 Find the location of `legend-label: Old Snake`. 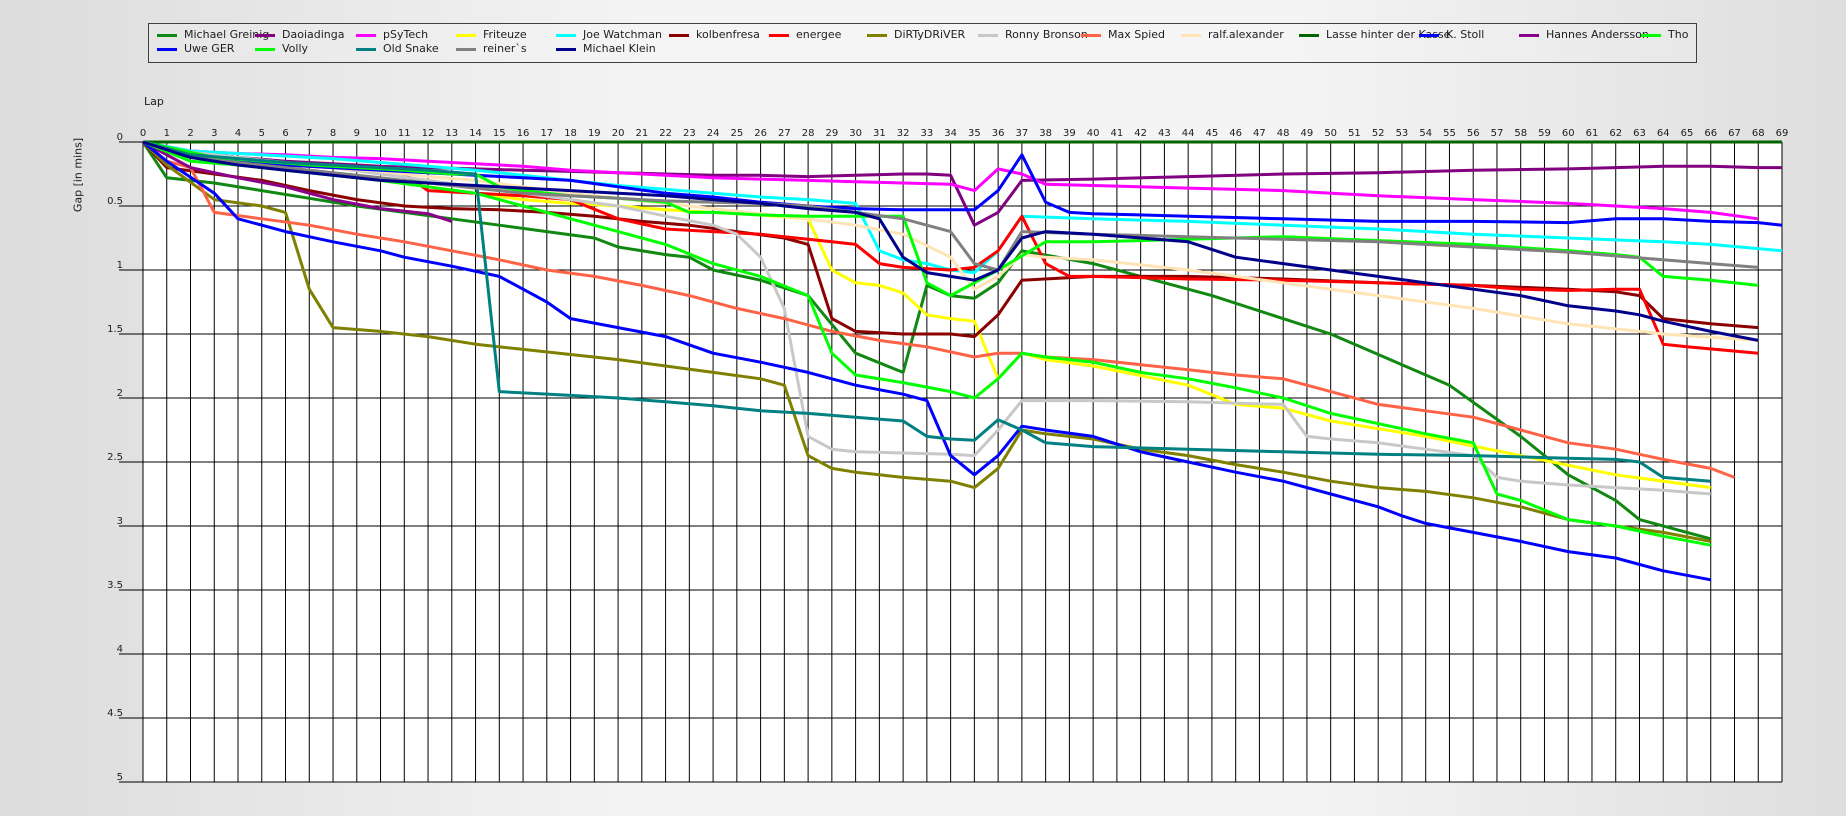

legend-label: Old Snake is located at coordinates (411, 48).